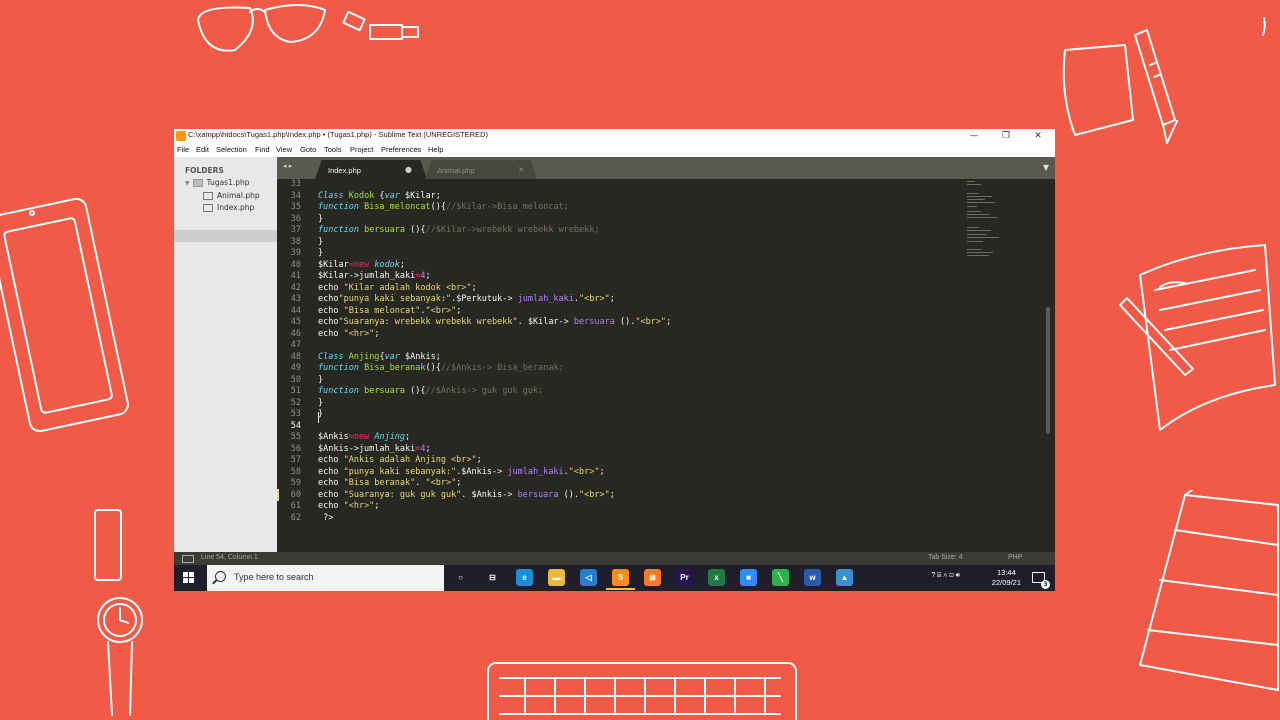 The width and height of the screenshot is (1280, 720). I want to click on status-bar: Line 54, Column 1 Tab Size: 4 PHP, so click(614, 558).